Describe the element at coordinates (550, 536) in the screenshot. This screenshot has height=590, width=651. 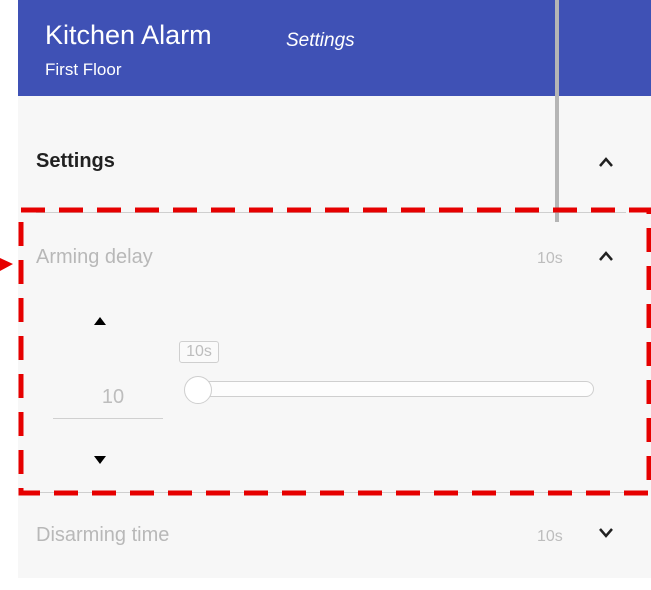
I see `disarming-time-value: 10s` at that location.